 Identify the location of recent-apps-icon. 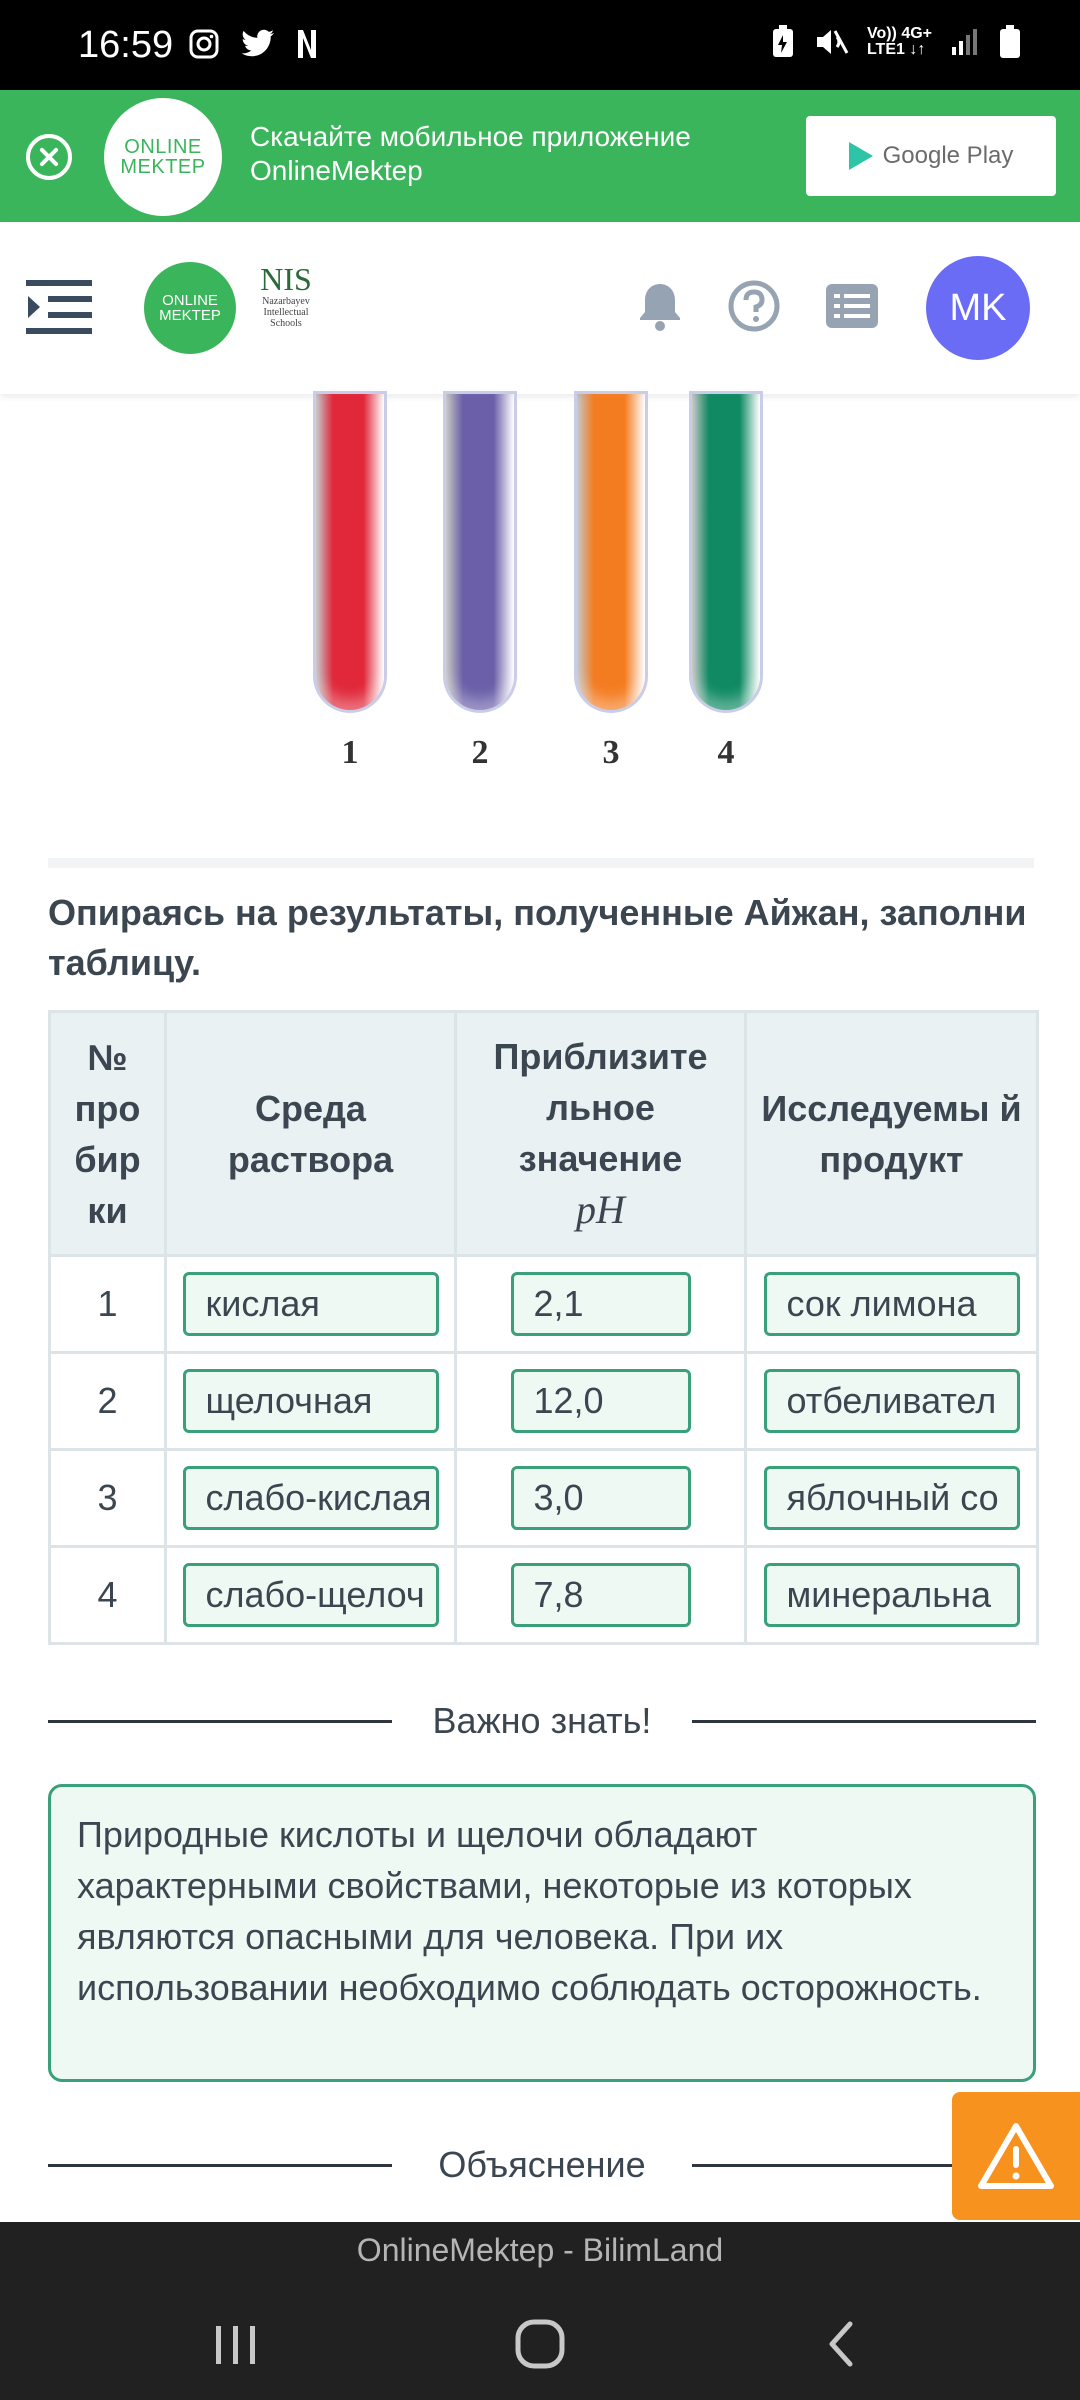
(236, 2344).